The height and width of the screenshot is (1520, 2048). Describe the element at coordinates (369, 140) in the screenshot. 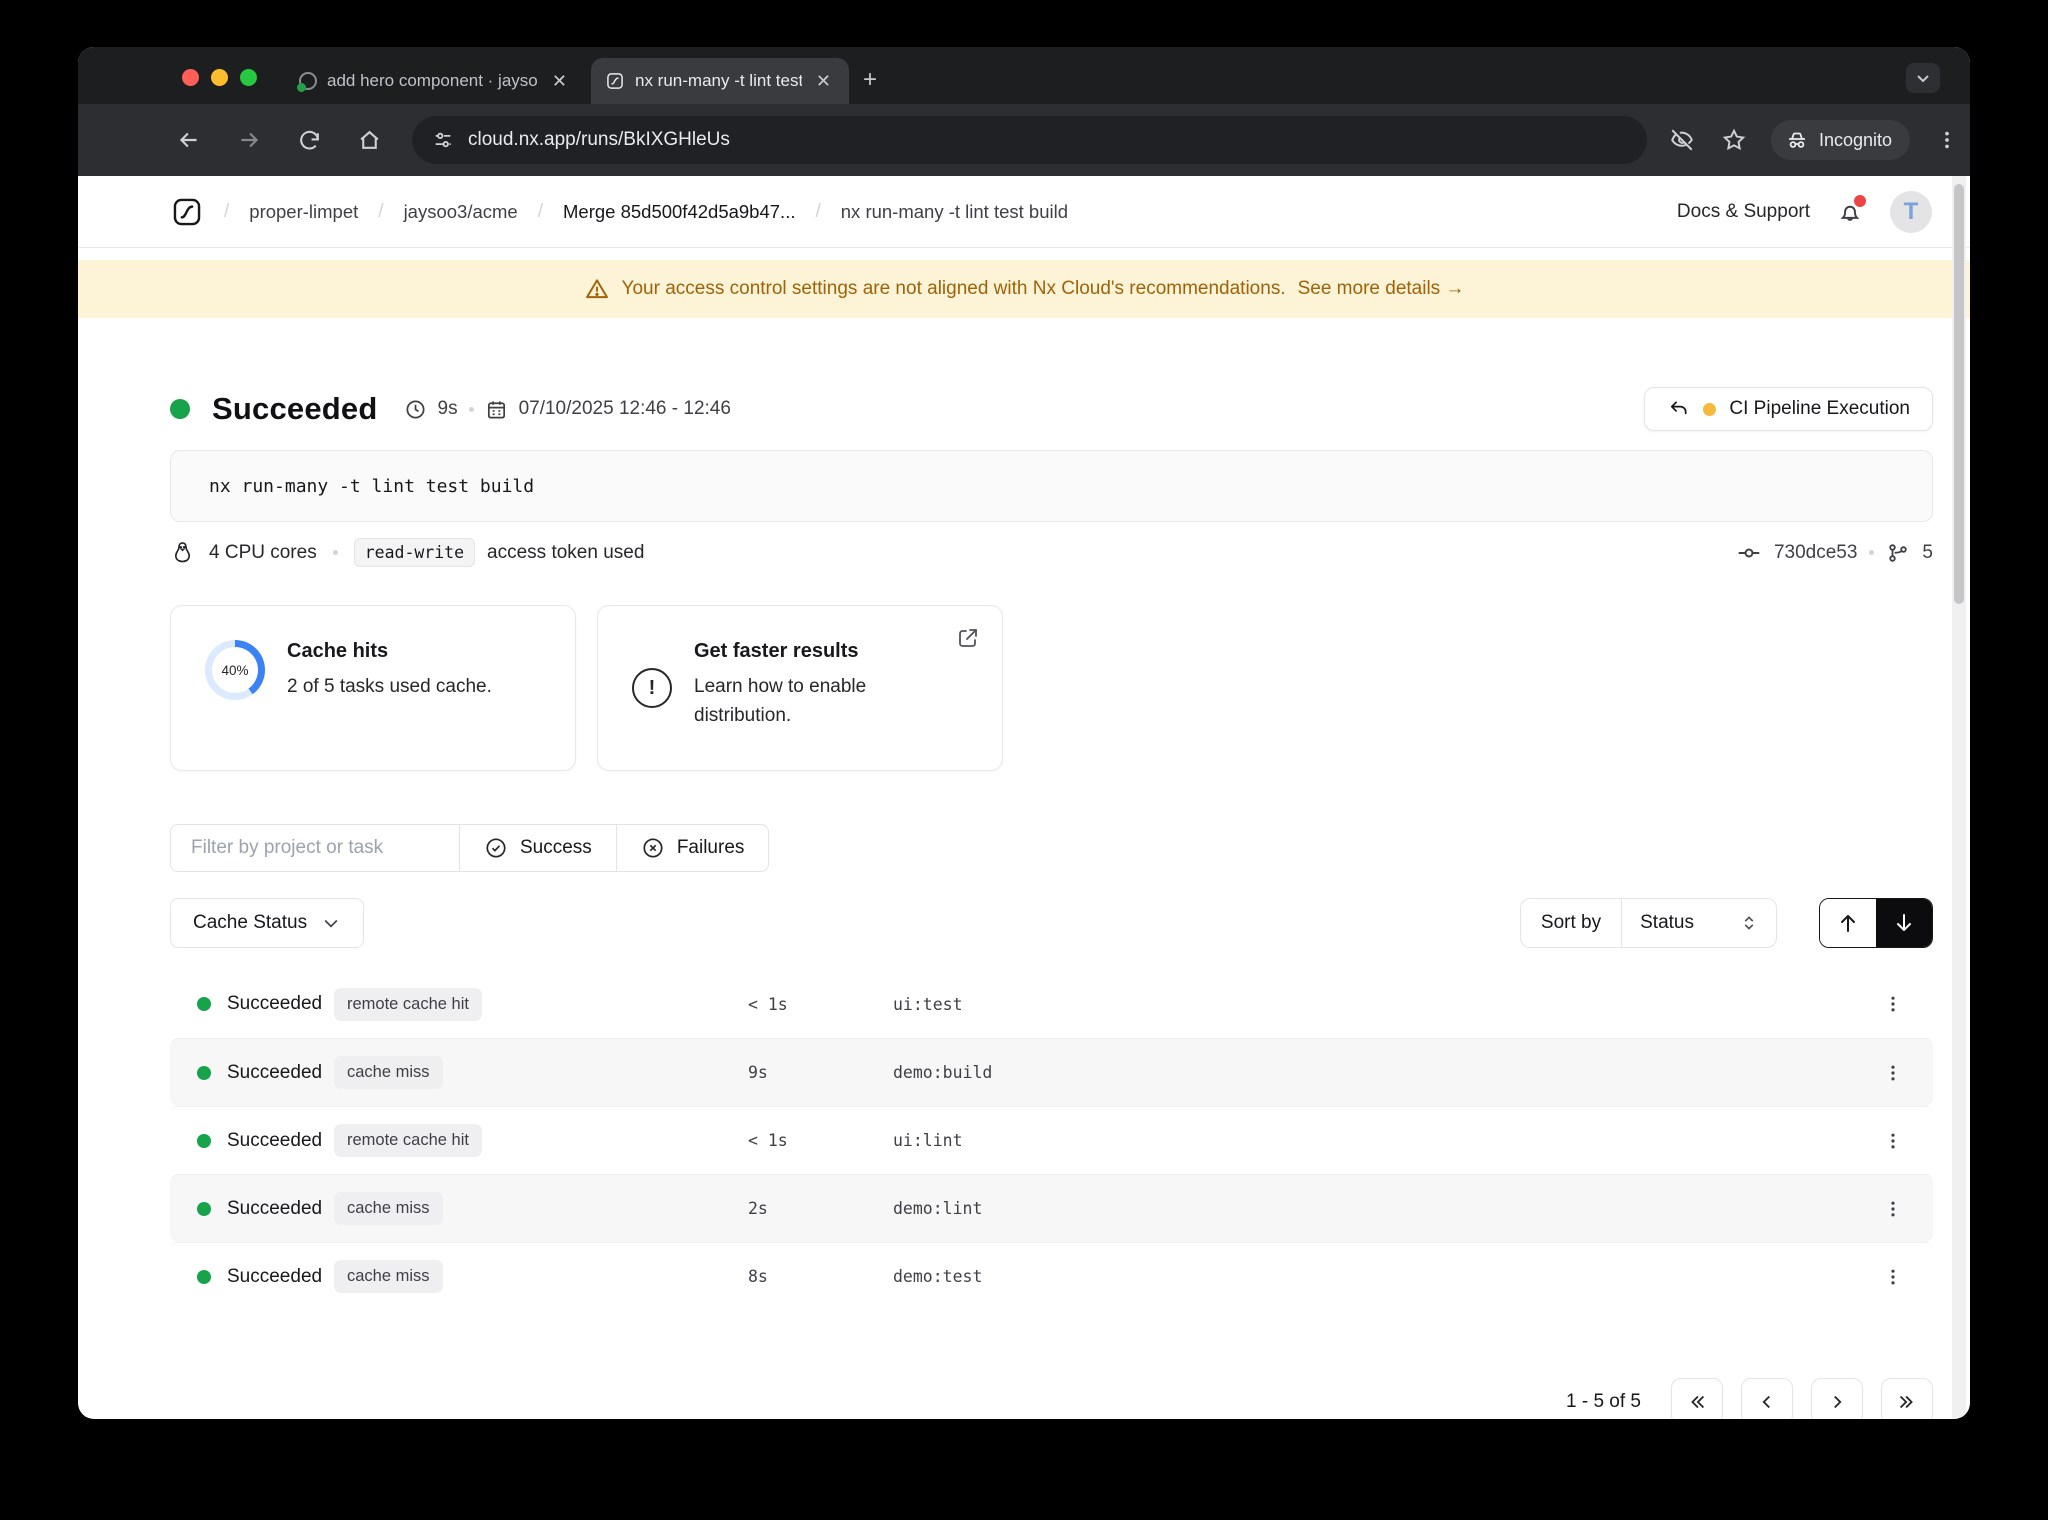

I see `home-icon` at that location.